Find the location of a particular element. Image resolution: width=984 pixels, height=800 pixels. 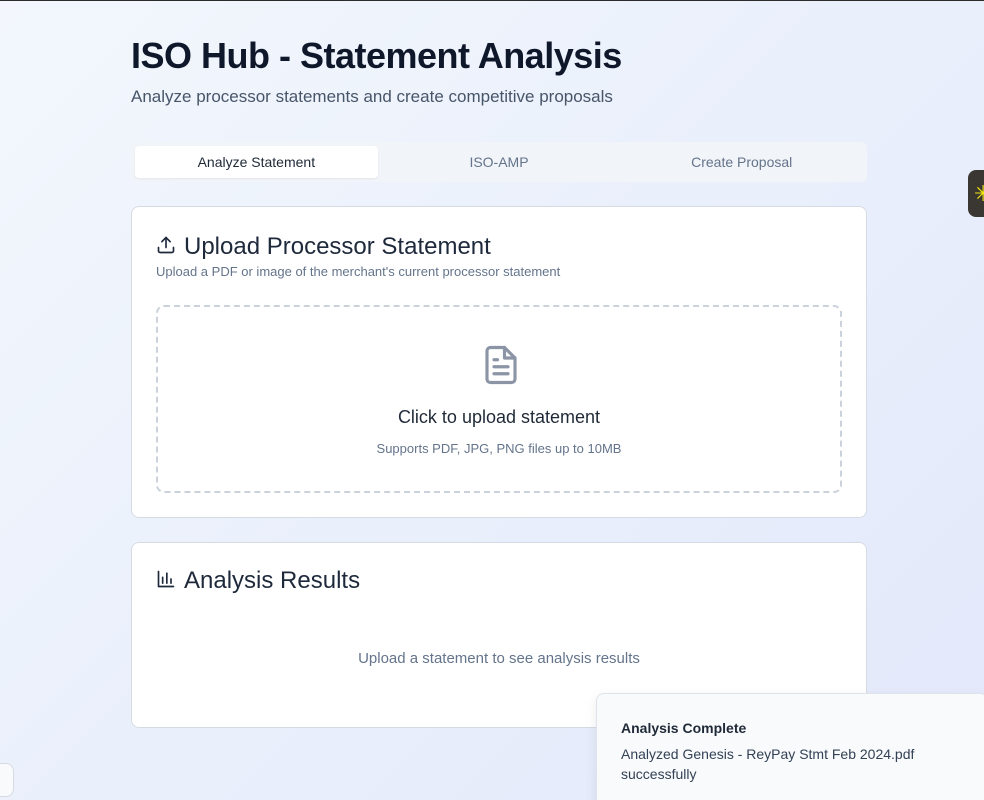

upload-card-header: Upload Processor Statement is located at coordinates (323, 247).